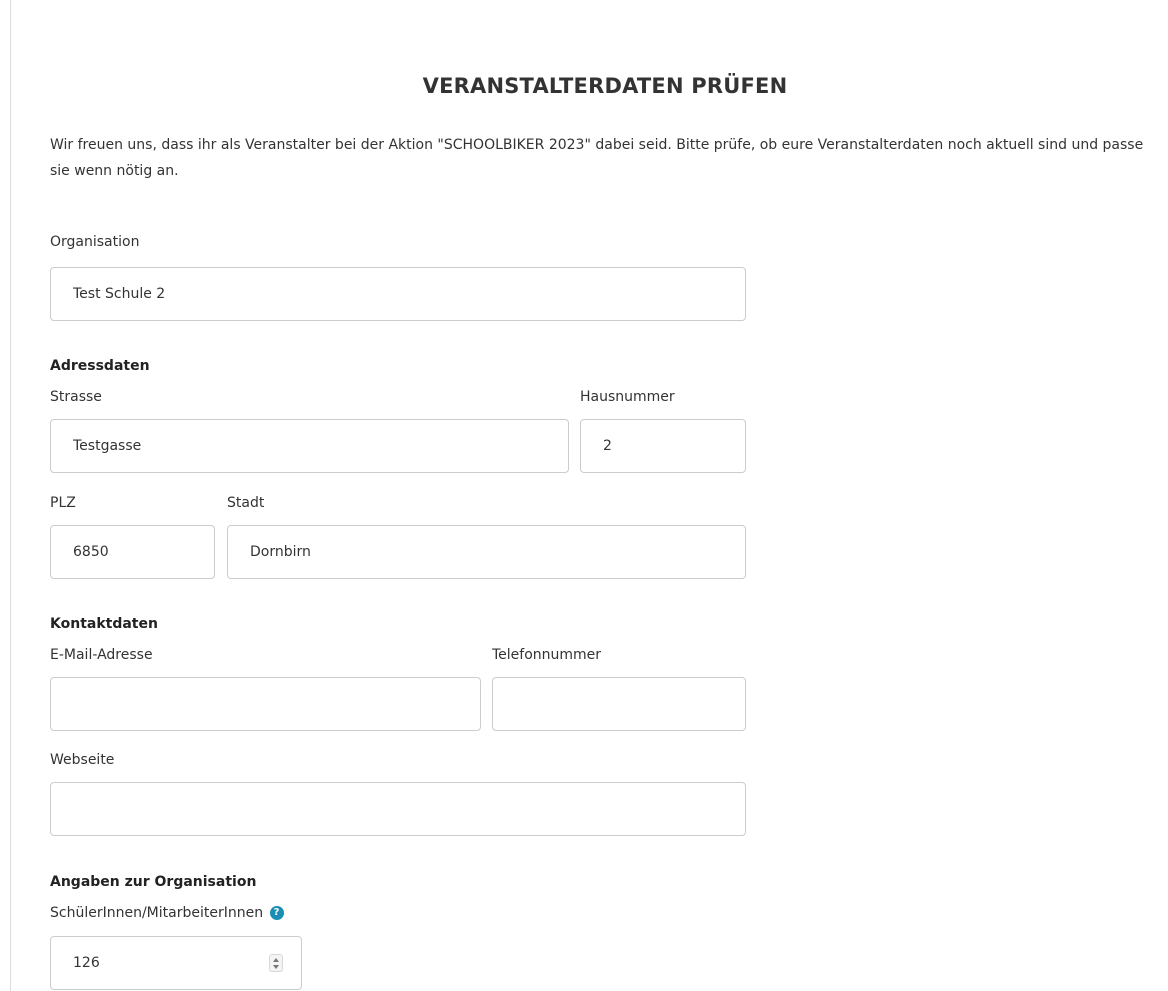 This screenshot has width=1168, height=991. What do you see at coordinates (10, 495) in the screenshot?
I see `left-divider` at bounding box center [10, 495].